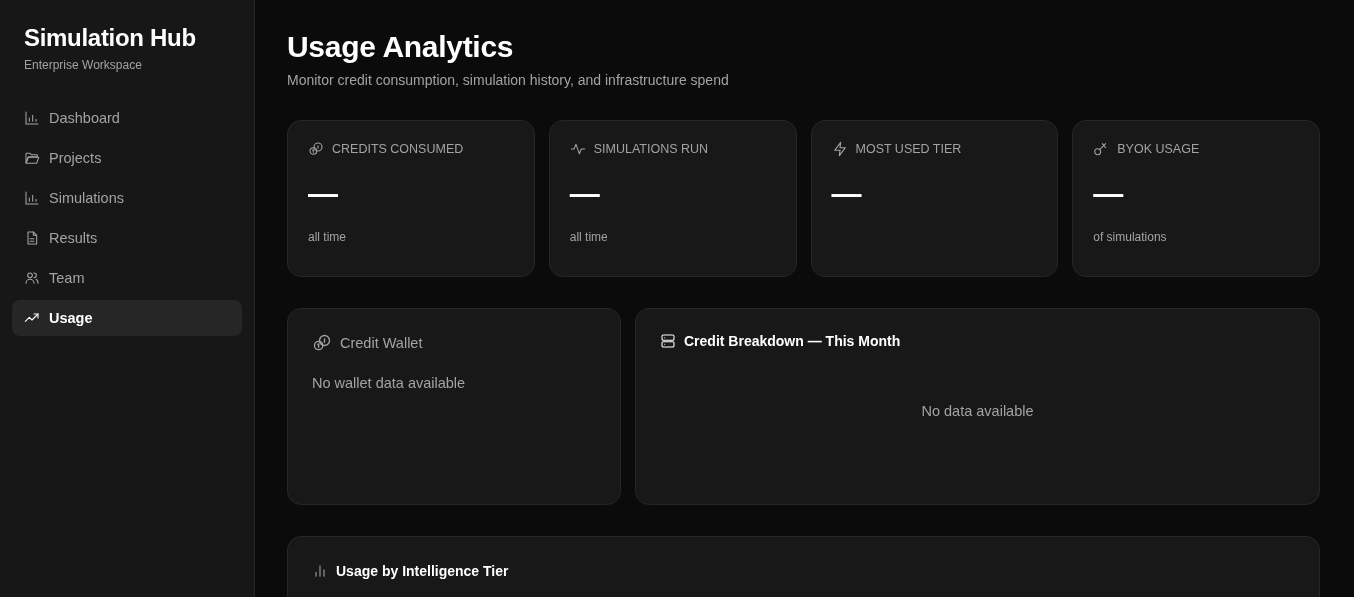 The image size is (1354, 597). I want to click on stat-label: CREDITS CONSUMED, so click(398, 149).